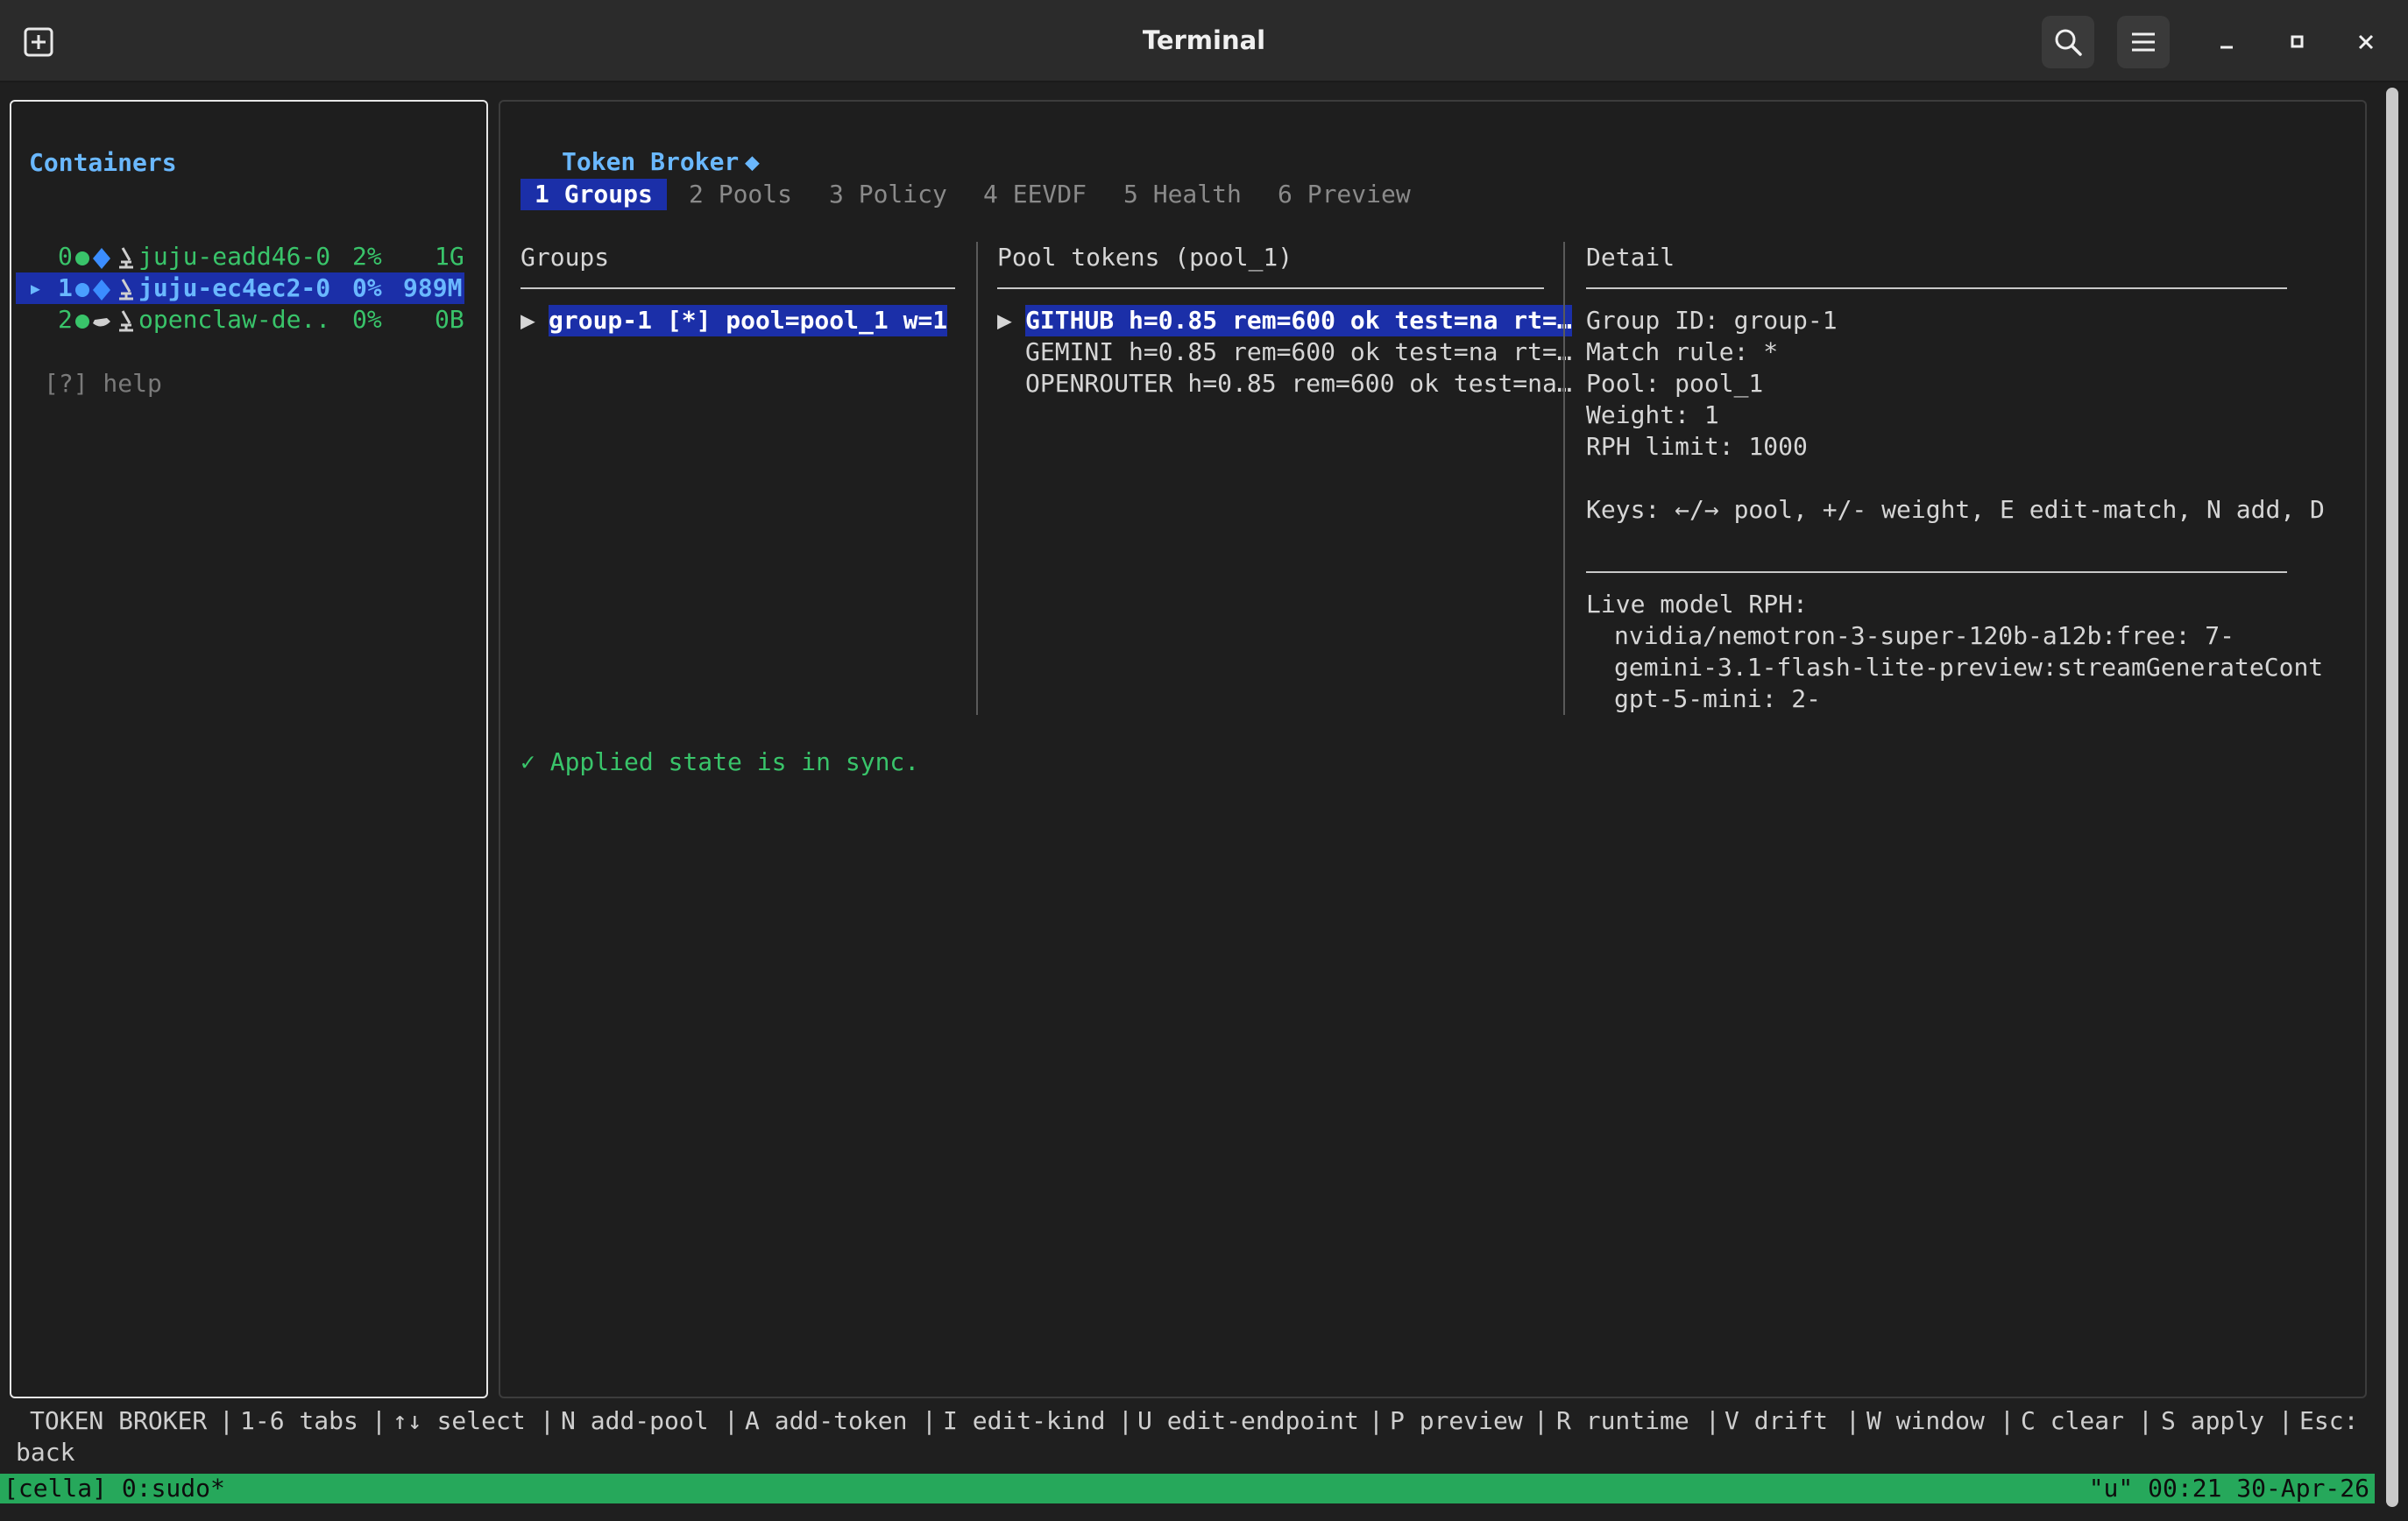  I want to click on close-icon, so click(2366, 42).